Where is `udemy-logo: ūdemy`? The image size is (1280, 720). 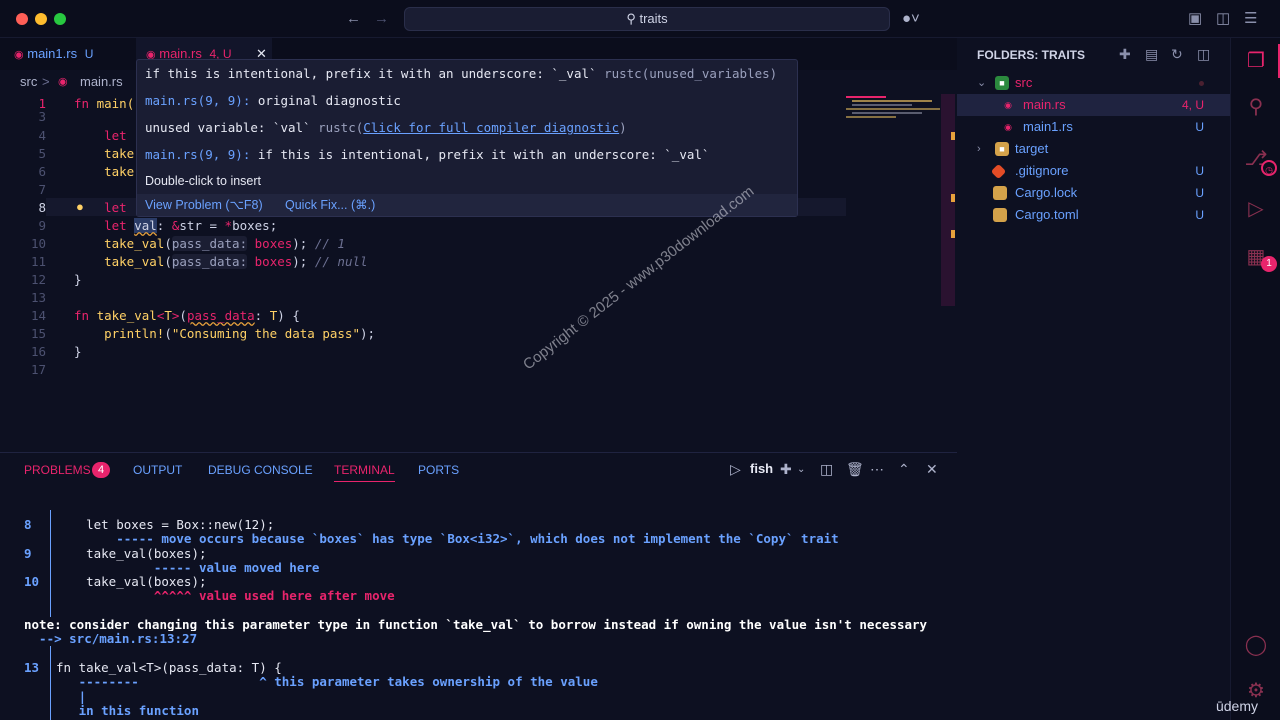
udemy-logo: ūdemy is located at coordinates (1236, 706).